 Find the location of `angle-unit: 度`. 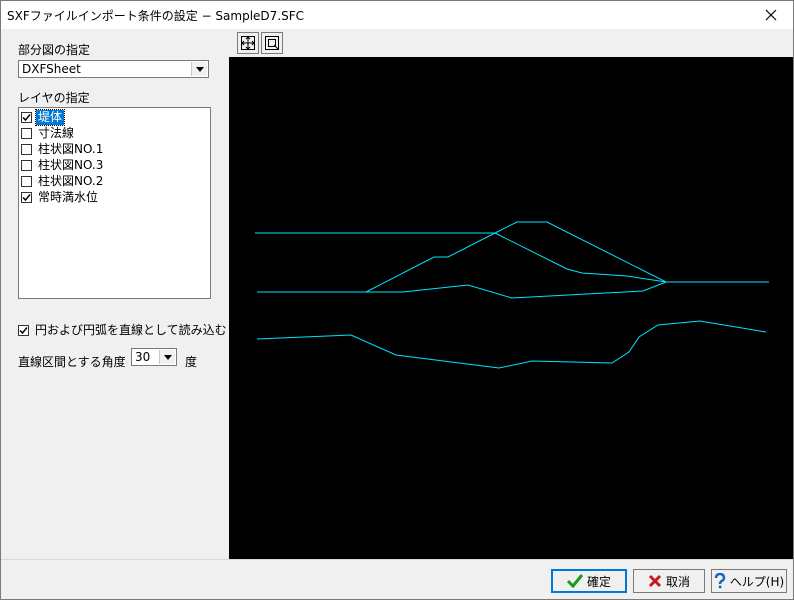

angle-unit: 度 is located at coordinates (191, 362).